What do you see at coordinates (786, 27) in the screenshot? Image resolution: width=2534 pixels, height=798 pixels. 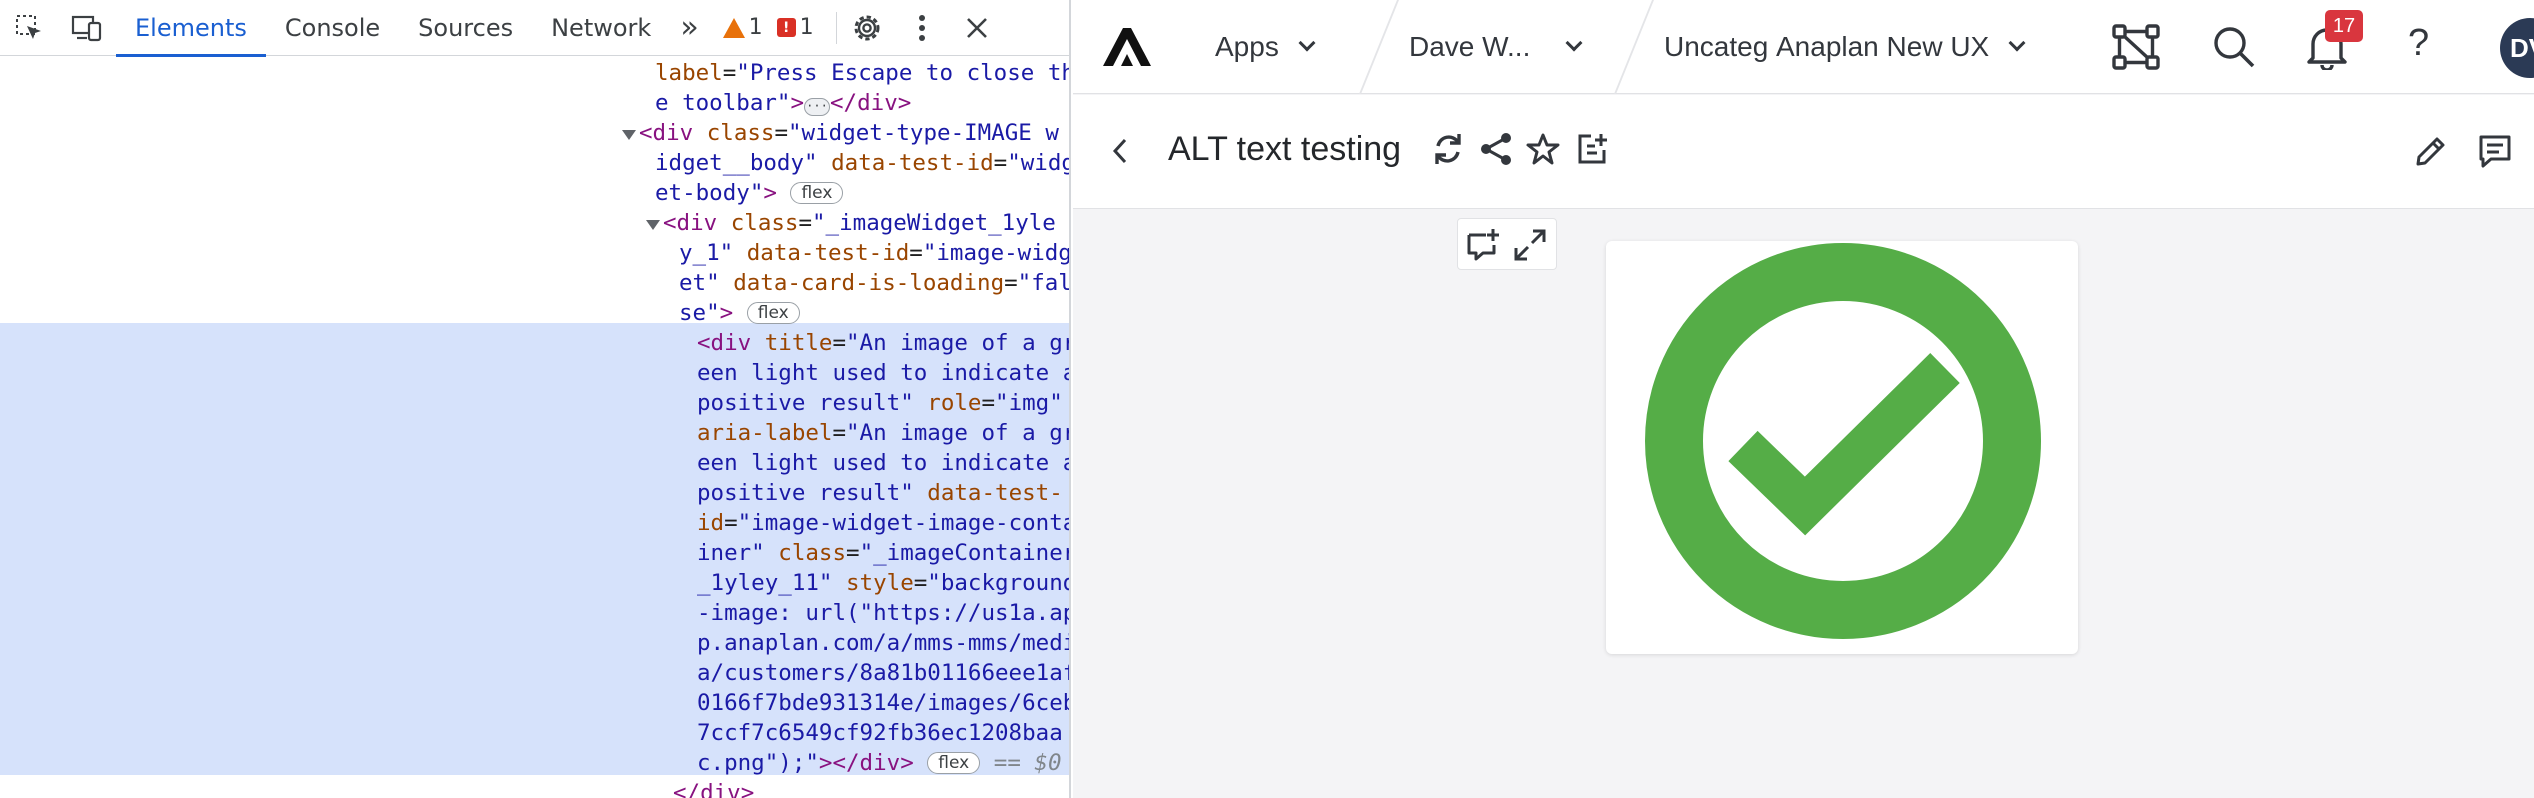 I see `issue-icon: !` at bounding box center [786, 27].